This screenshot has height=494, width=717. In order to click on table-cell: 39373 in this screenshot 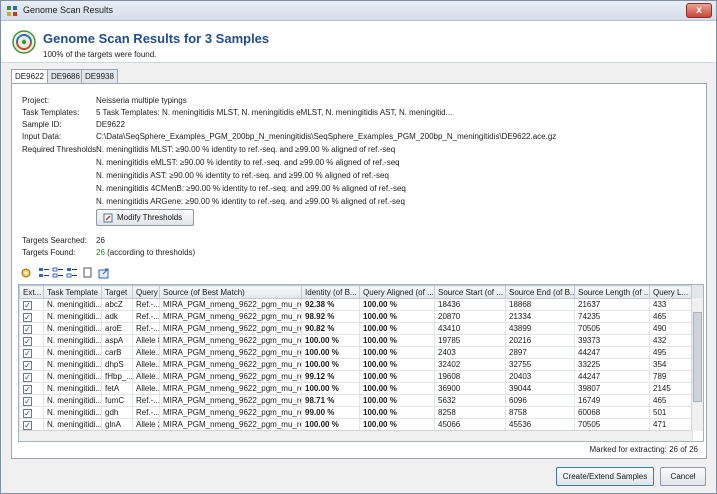, I will do `click(612, 340)`.